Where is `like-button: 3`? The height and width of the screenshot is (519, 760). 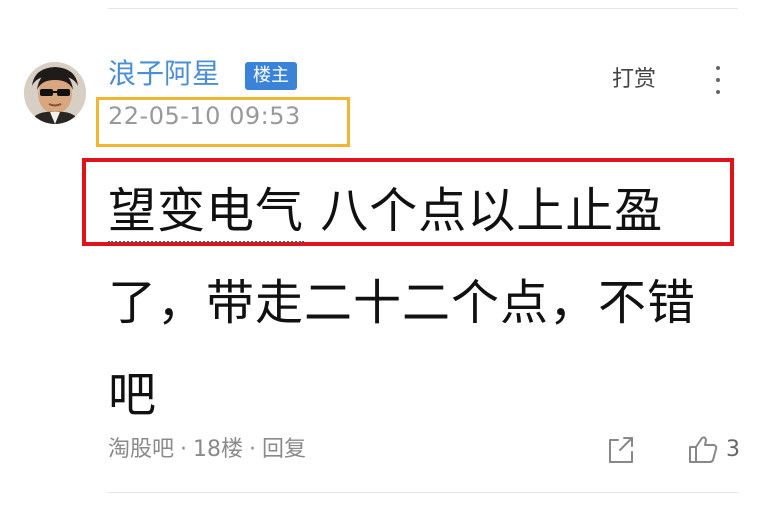 like-button: 3 is located at coordinates (713, 449).